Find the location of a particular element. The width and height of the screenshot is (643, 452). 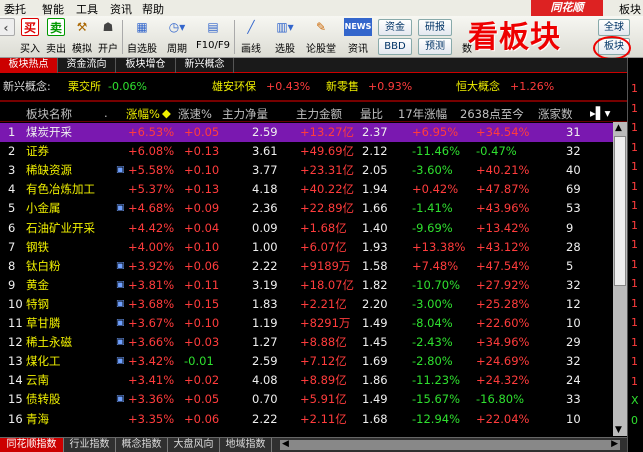

row-index: 7 is located at coordinates (12, 246).